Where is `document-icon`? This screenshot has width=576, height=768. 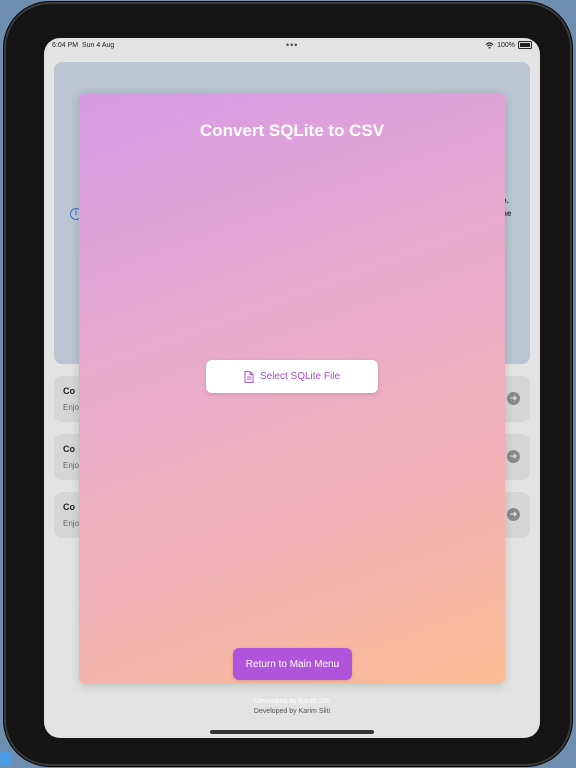
document-icon is located at coordinates (249, 376).